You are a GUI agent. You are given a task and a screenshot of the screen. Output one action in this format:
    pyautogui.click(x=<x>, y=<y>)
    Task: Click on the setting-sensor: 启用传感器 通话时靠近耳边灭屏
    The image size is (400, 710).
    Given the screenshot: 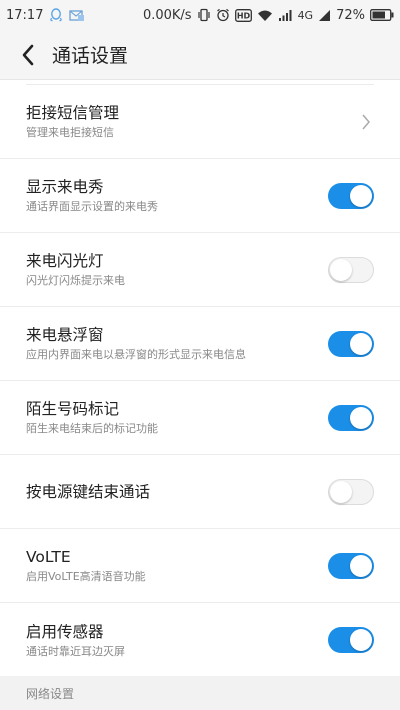 What is the action you would take?
    pyautogui.click(x=200, y=640)
    